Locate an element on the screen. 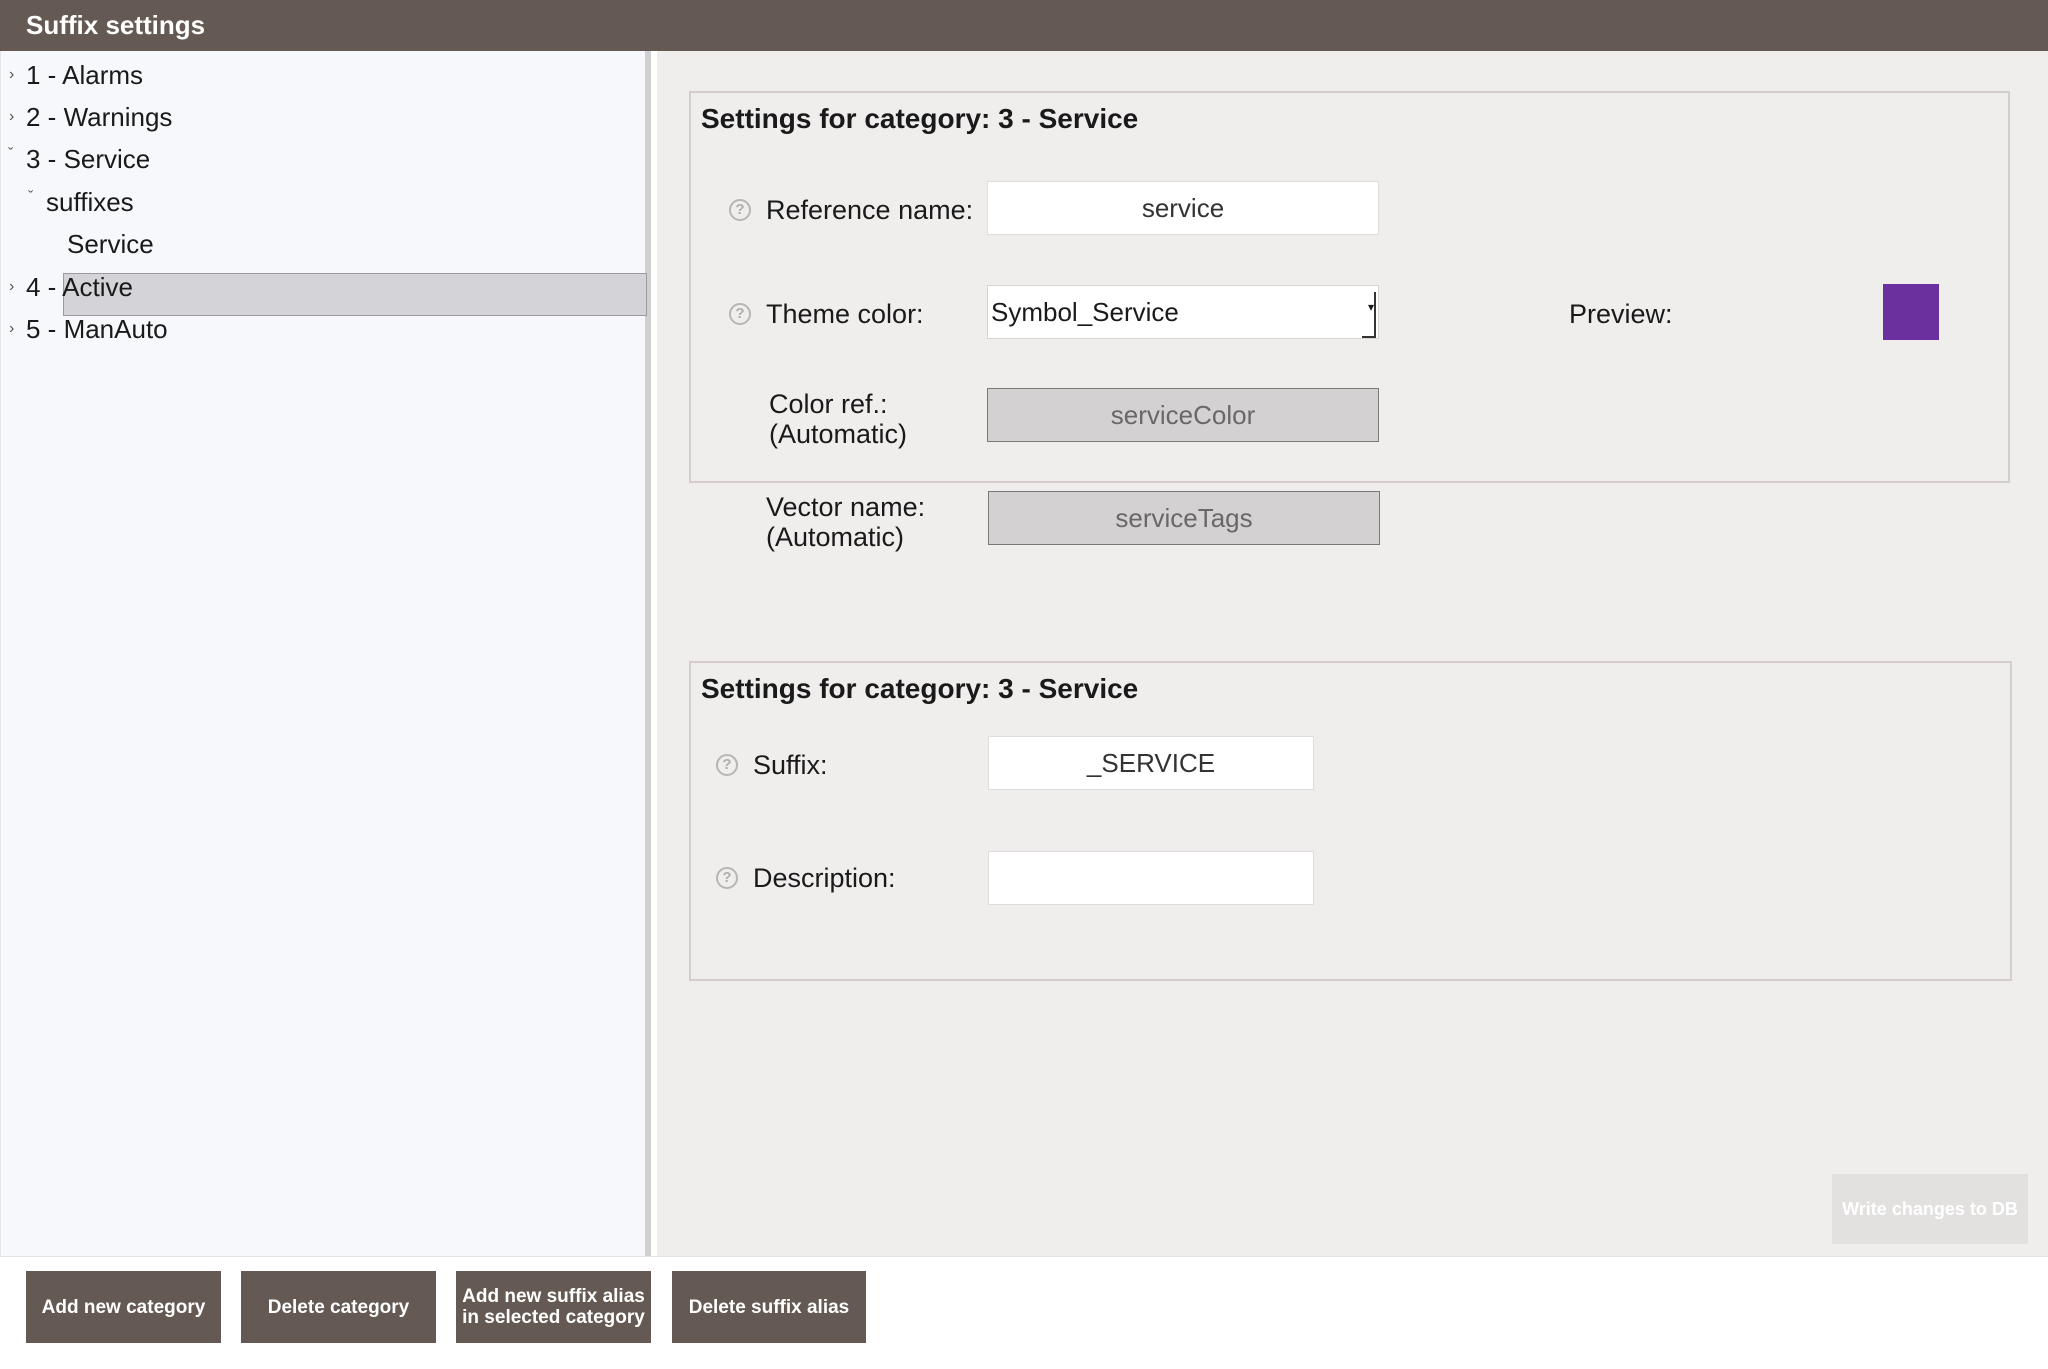 The width and height of the screenshot is (2048, 1369). color-ref-label-auto: (Automatic) is located at coordinates (838, 434).